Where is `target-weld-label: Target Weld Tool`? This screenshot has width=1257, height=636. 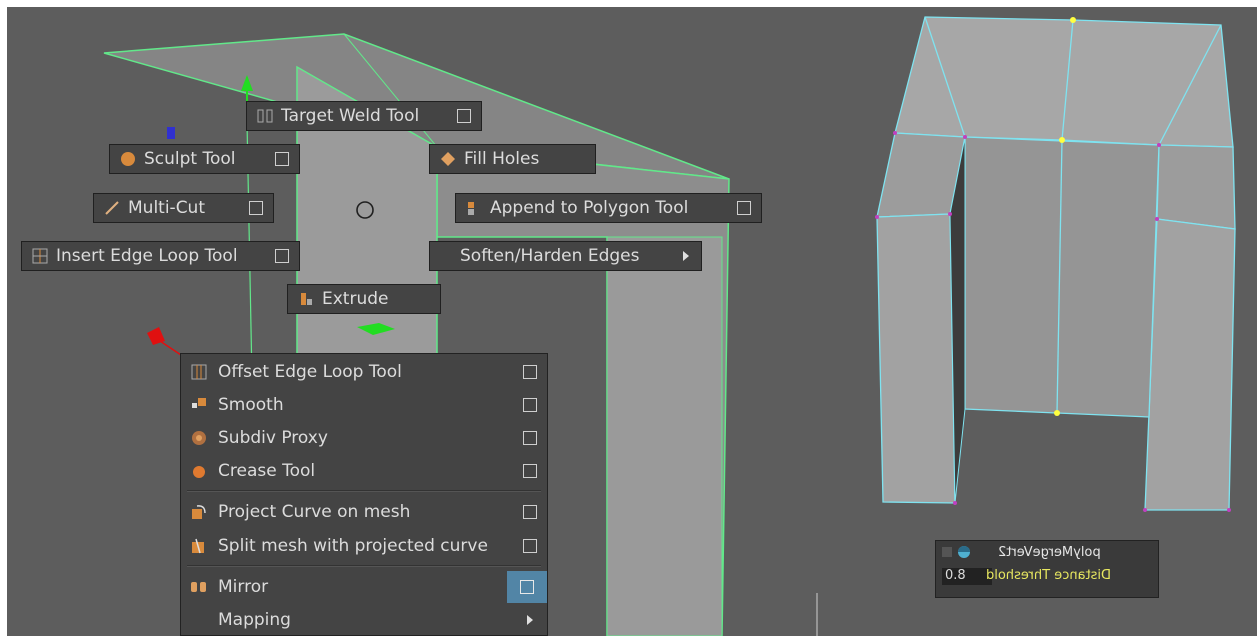 target-weld-label: Target Weld Tool is located at coordinates (350, 116).